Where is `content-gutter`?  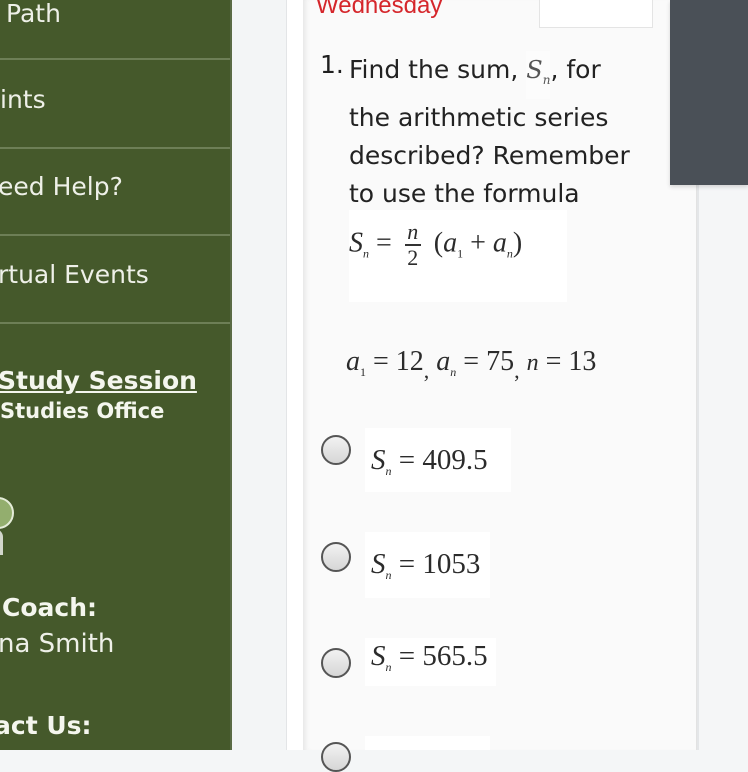
content-gutter is located at coordinates (258, 375).